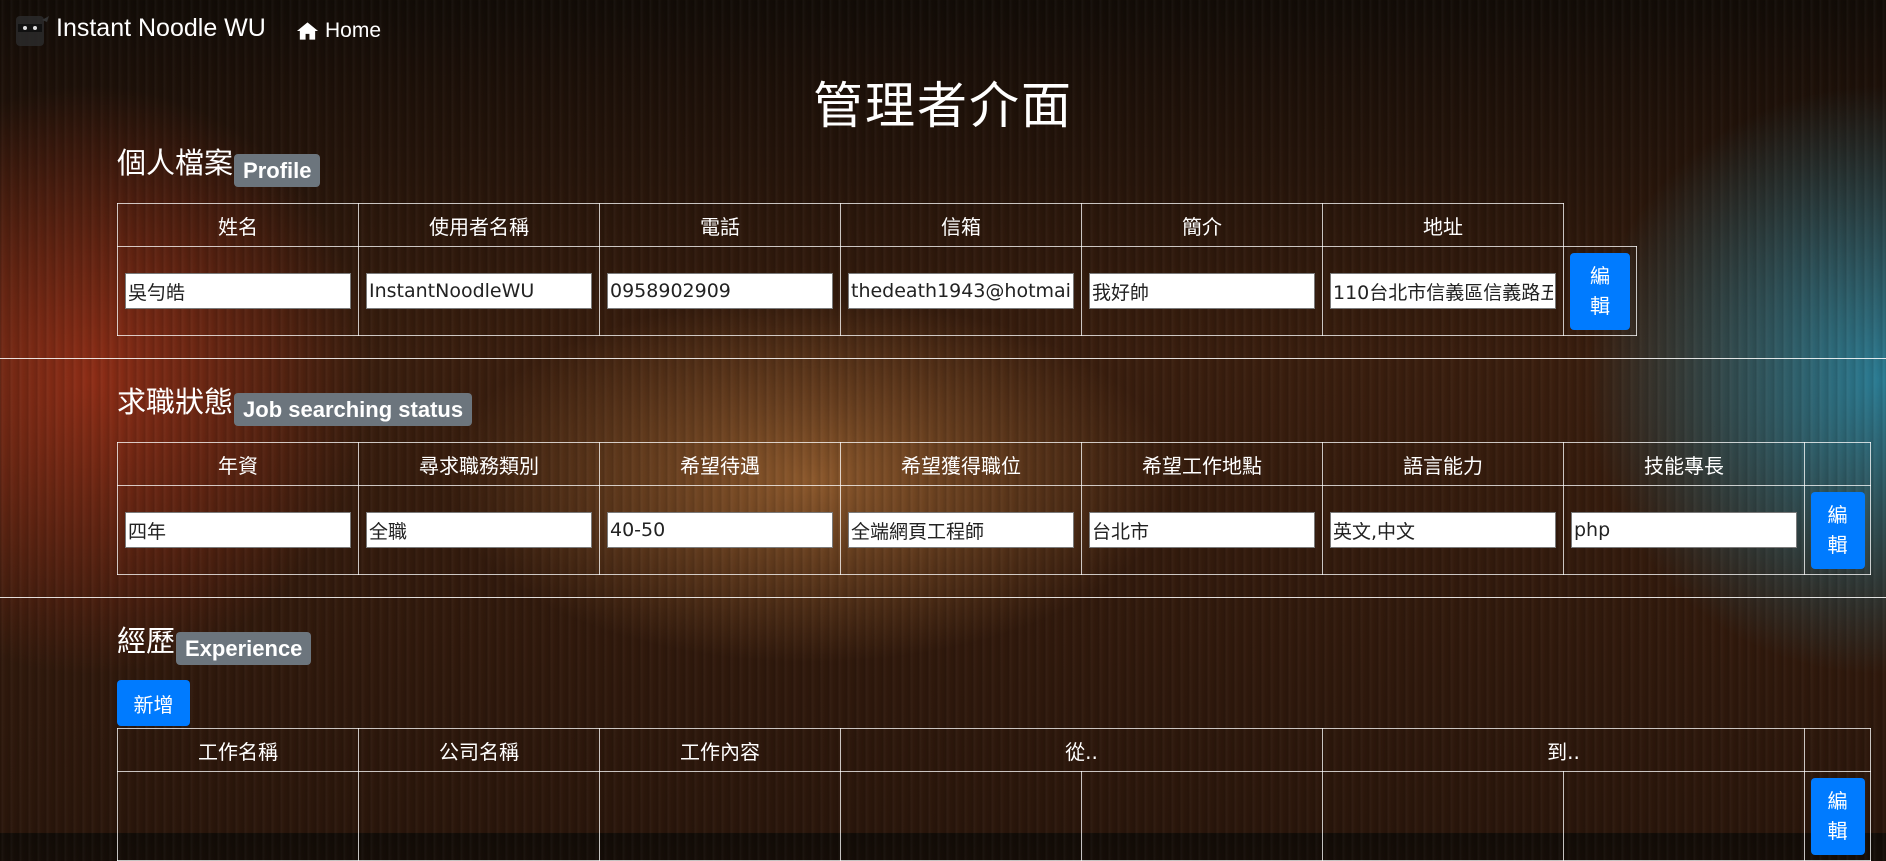 This screenshot has height=861, width=1886. What do you see at coordinates (479, 750) in the screenshot?
I see `exp-col-company: 公司名稱` at bounding box center [479, 750].